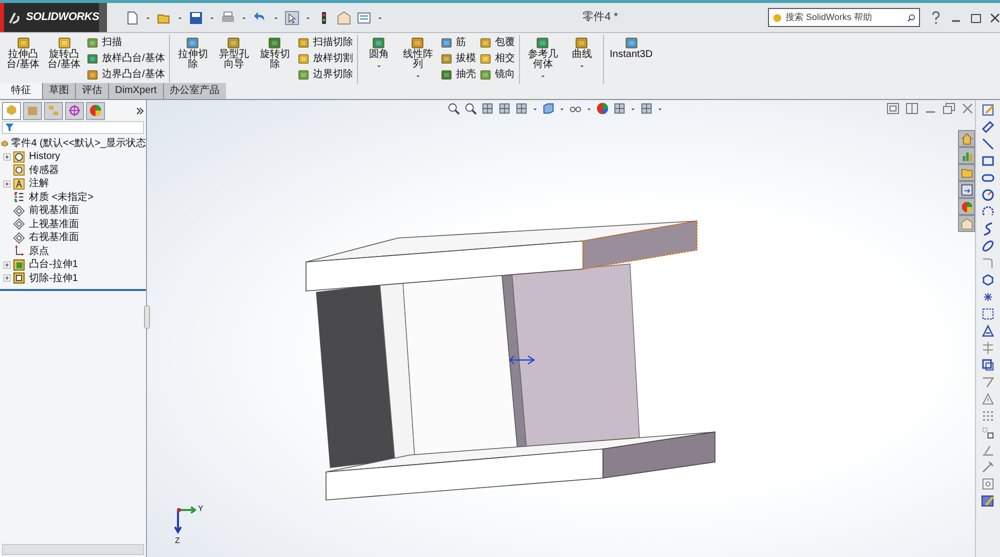 This screenshot has width=1000, height=557. Describe the element at coordinates (61, 197) in the screenshot. I see `tree-item: 材质 <未指定>` at that location.